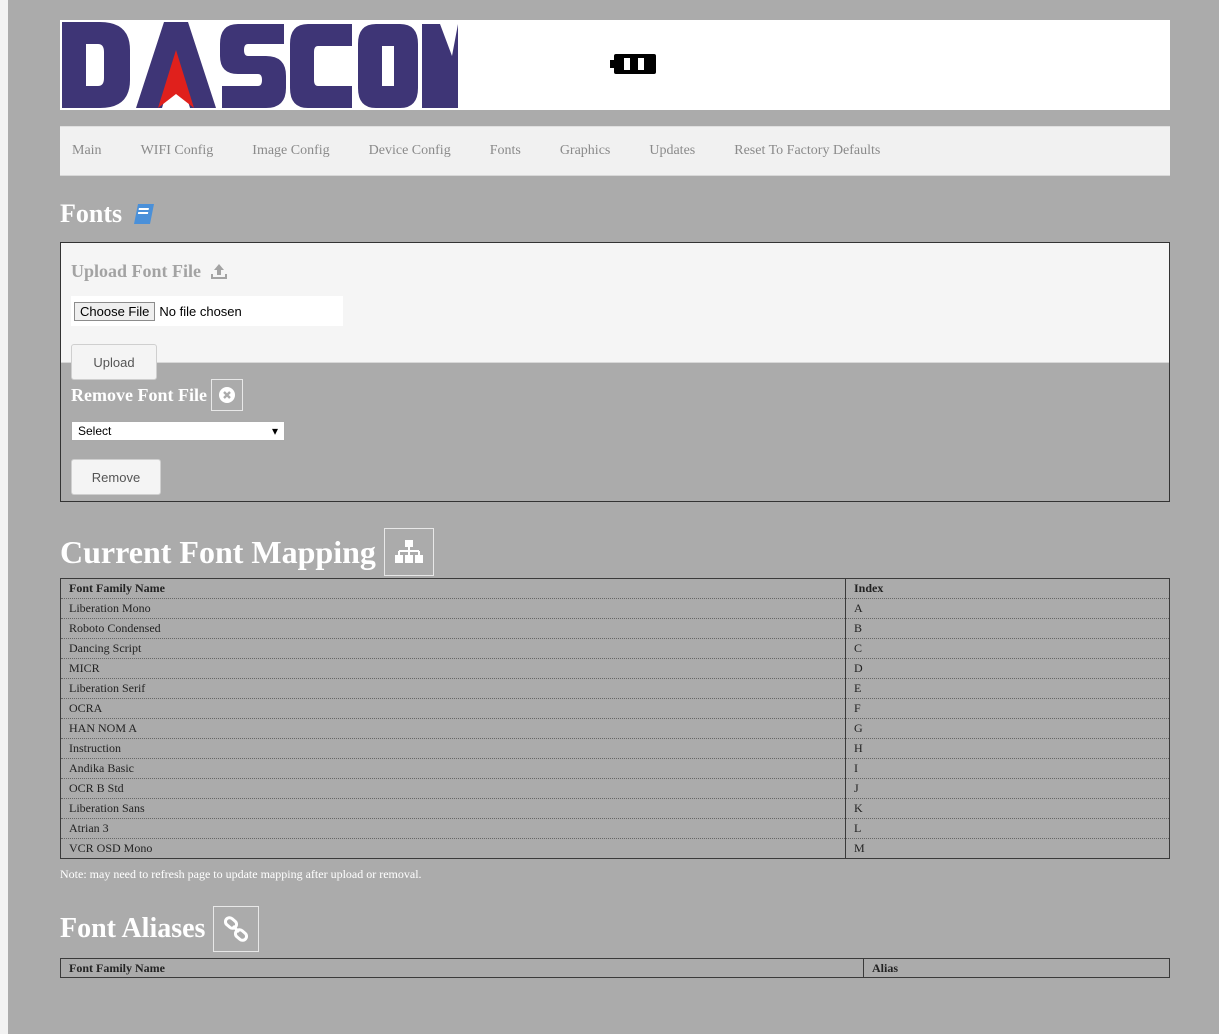 This screenshot has height=1034, width=1219. Describe the element at coordinates (260, 65) in the screenshot. I see `dascom-logo` at that location.